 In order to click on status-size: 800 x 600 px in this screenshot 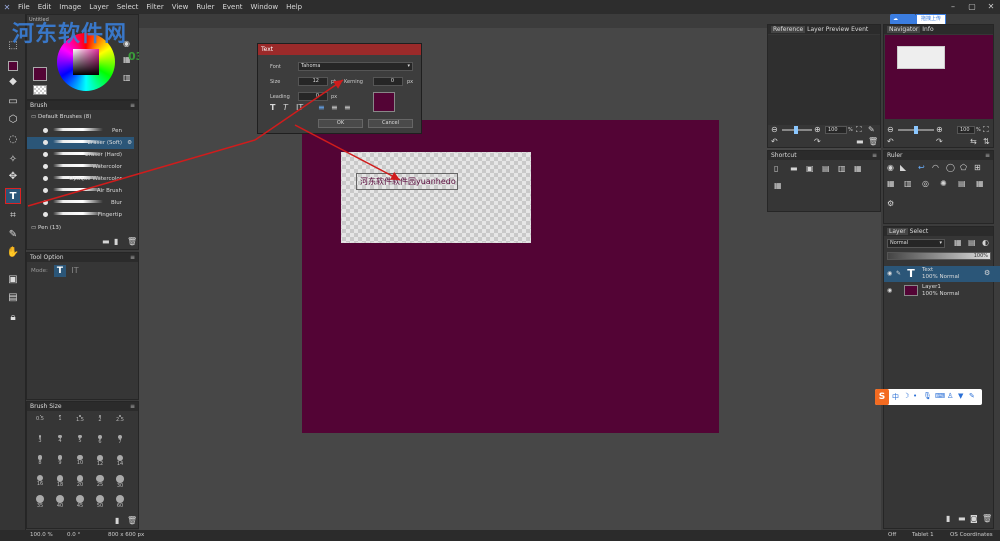, I will do `click(126, 535)`.